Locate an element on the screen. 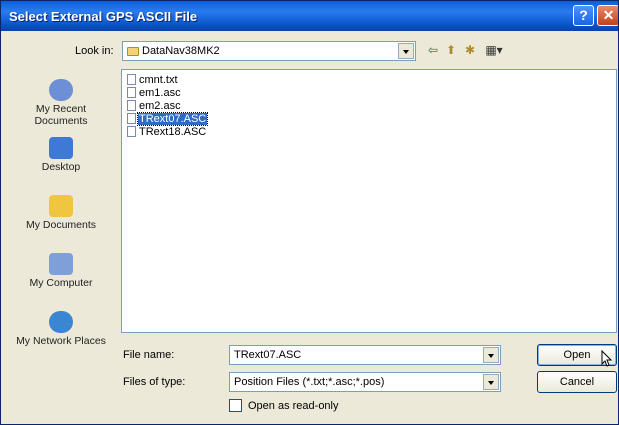 The image size is (619, 425). place-label: My Network Places is located at coordinates (61, 341).